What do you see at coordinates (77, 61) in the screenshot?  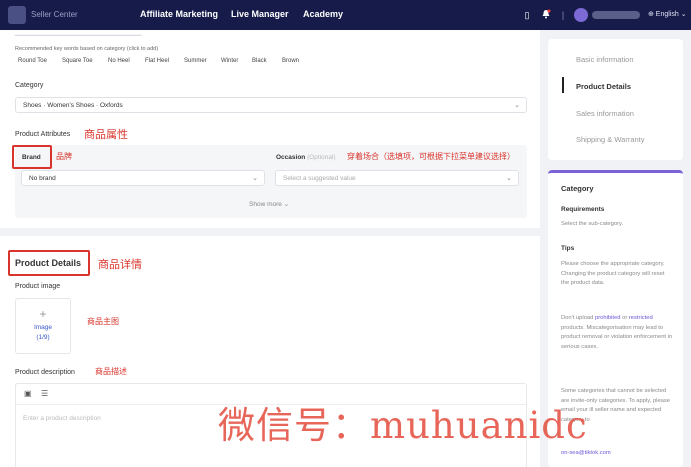 I see `keyword-chip: Square Toe` at bounding box center [77, 61].